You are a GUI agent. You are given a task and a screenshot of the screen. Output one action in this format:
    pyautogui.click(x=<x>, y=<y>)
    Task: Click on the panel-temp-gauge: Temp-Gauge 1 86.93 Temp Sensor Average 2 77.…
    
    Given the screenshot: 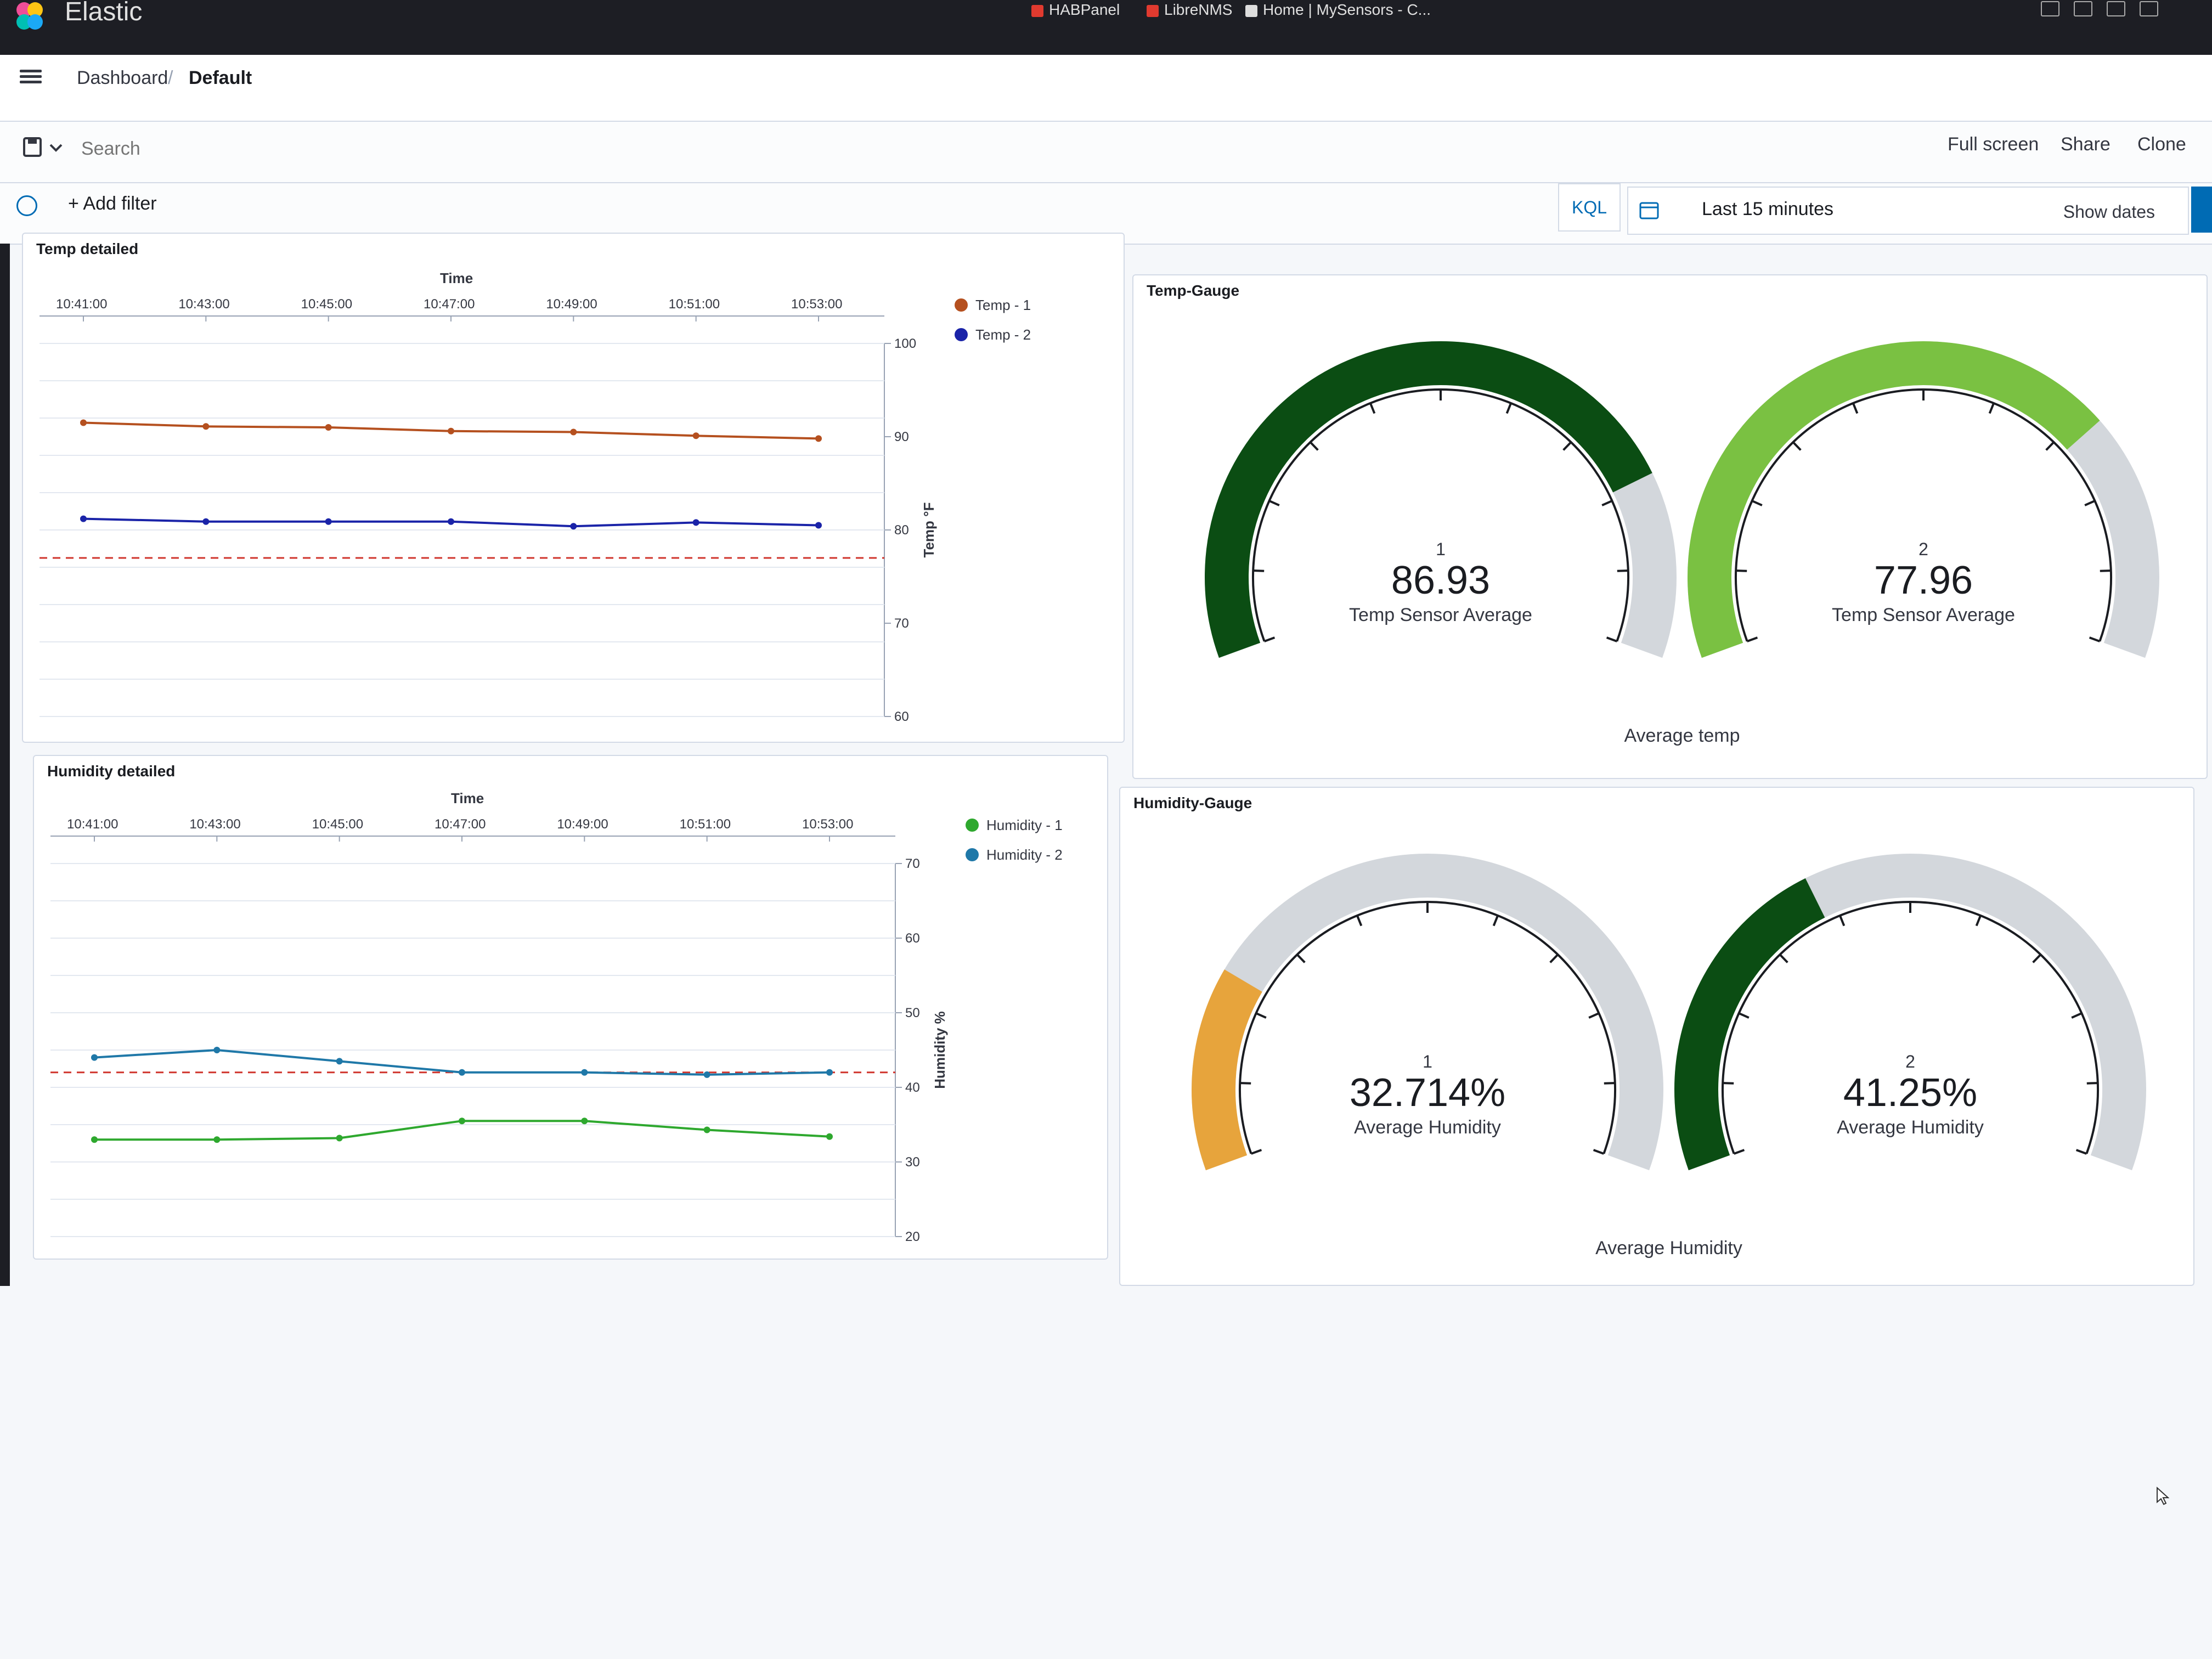 What is the action you would take?
    pyautogui.click(x=1670, y=526)
    